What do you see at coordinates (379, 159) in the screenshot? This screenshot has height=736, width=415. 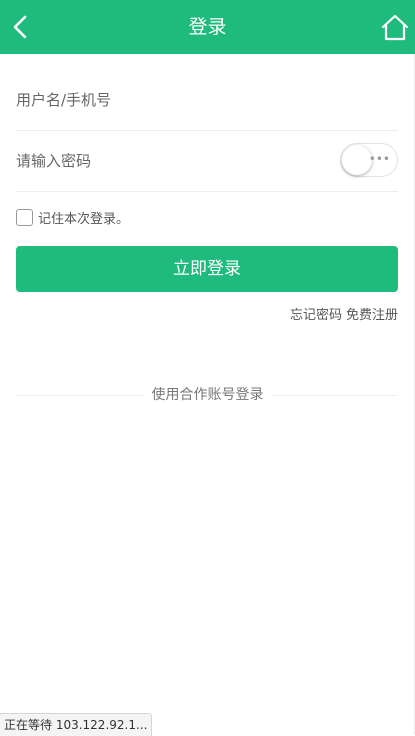 I see `more-dots-icon: •••` at bounding box center [379, 159].